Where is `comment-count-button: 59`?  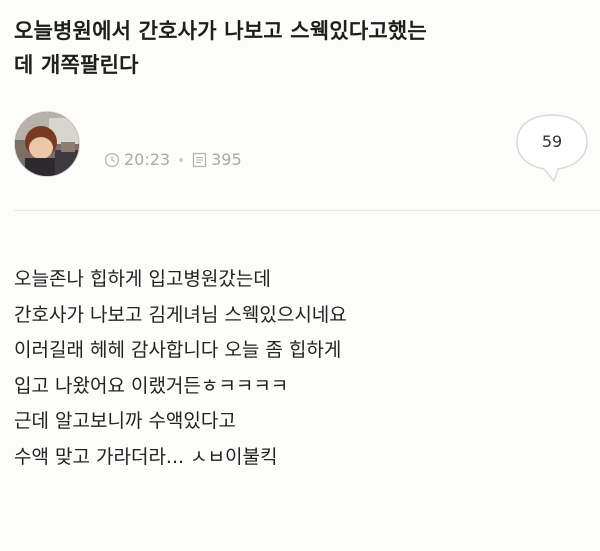
comment-count-button: 59 is located at coordinates (552, 148).